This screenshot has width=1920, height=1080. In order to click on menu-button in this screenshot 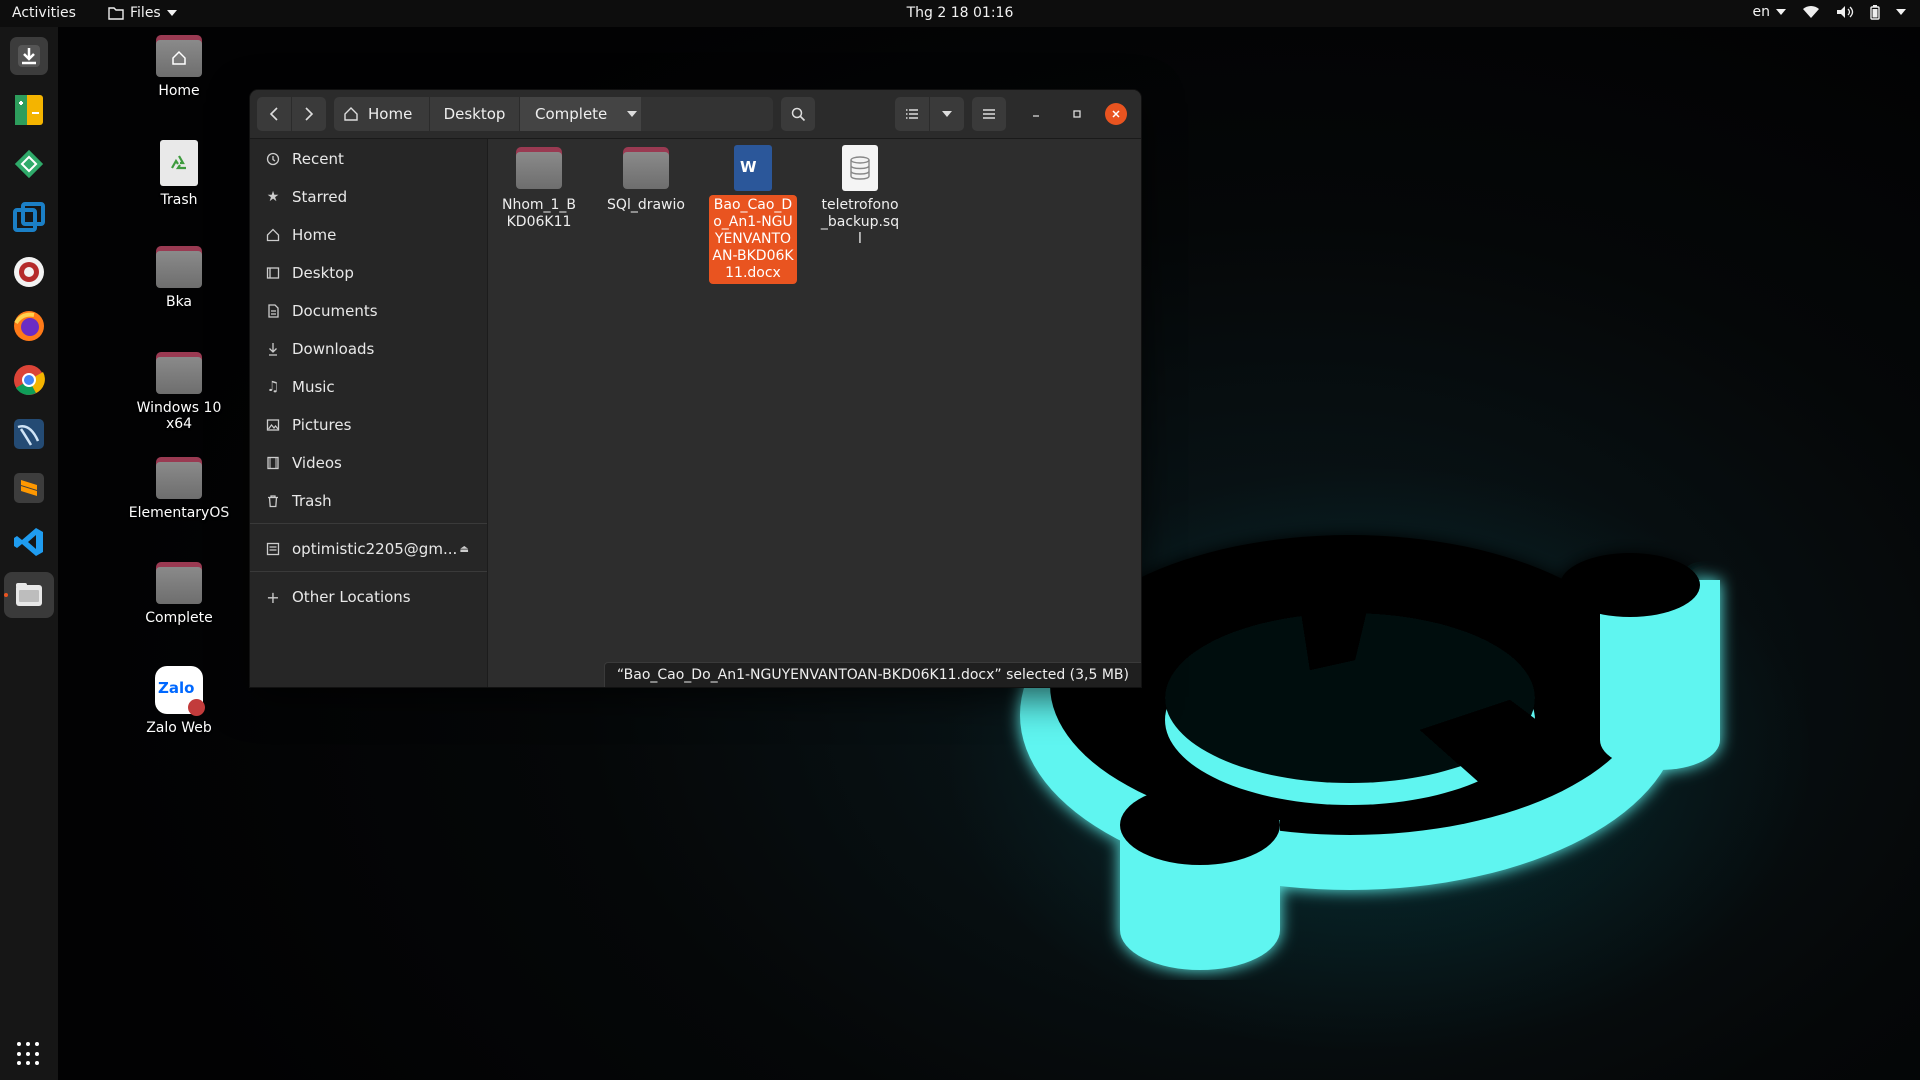, I will do `click(989, 114)`.